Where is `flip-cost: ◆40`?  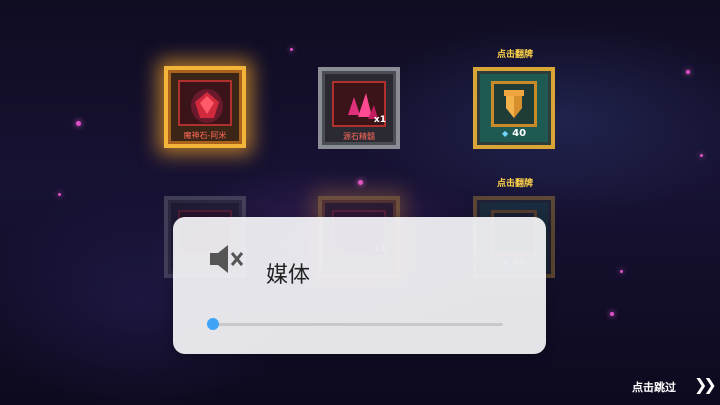
flip-cost: ◆40 is located at coordinates (514, 133).